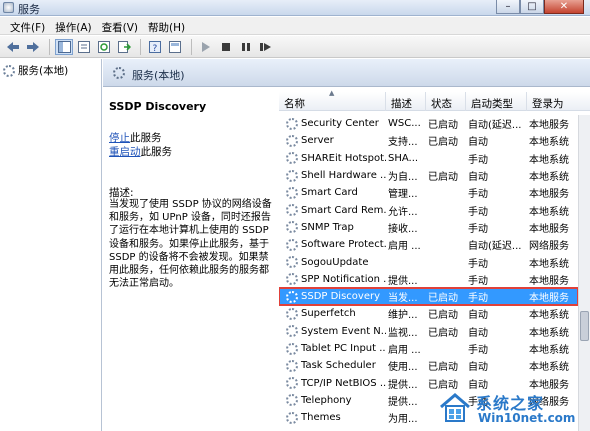  Describe the element at coordinates (74, 25) in the screenshot. I see `menu-action: 操作(A)` at that location.